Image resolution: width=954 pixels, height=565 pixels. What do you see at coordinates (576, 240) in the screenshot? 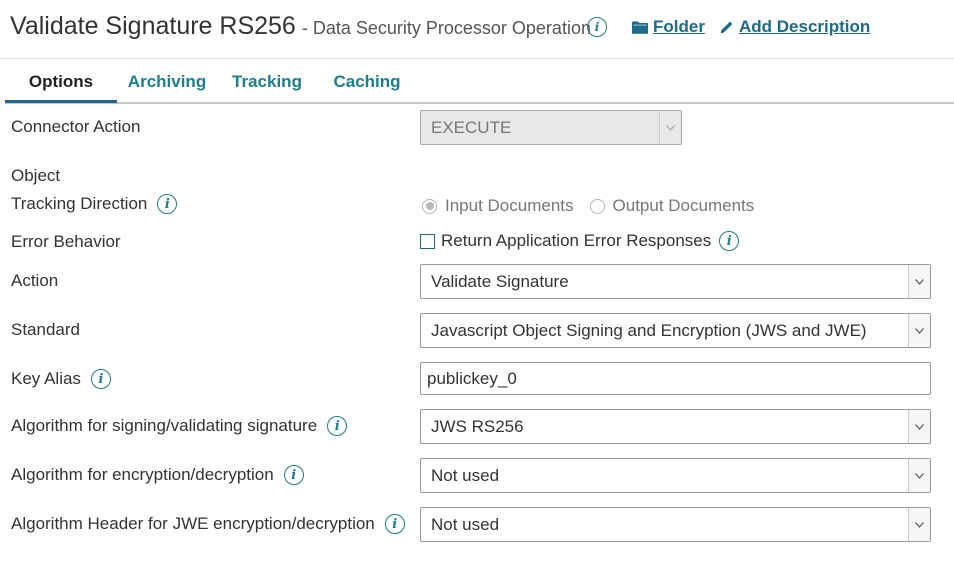
I see `return-error-responses-label: Return Application Error Responses` at bounding box center [576, 240].